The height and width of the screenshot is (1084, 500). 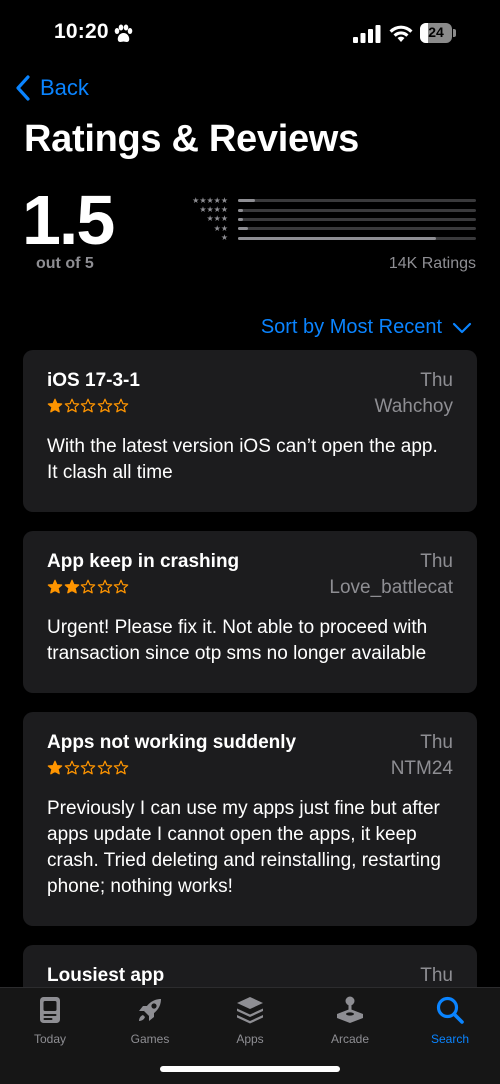 I want to click on rating-histogram: ★★★★★ ★★★★ ★★★ ★★ ★, so click(x=331, y=219).